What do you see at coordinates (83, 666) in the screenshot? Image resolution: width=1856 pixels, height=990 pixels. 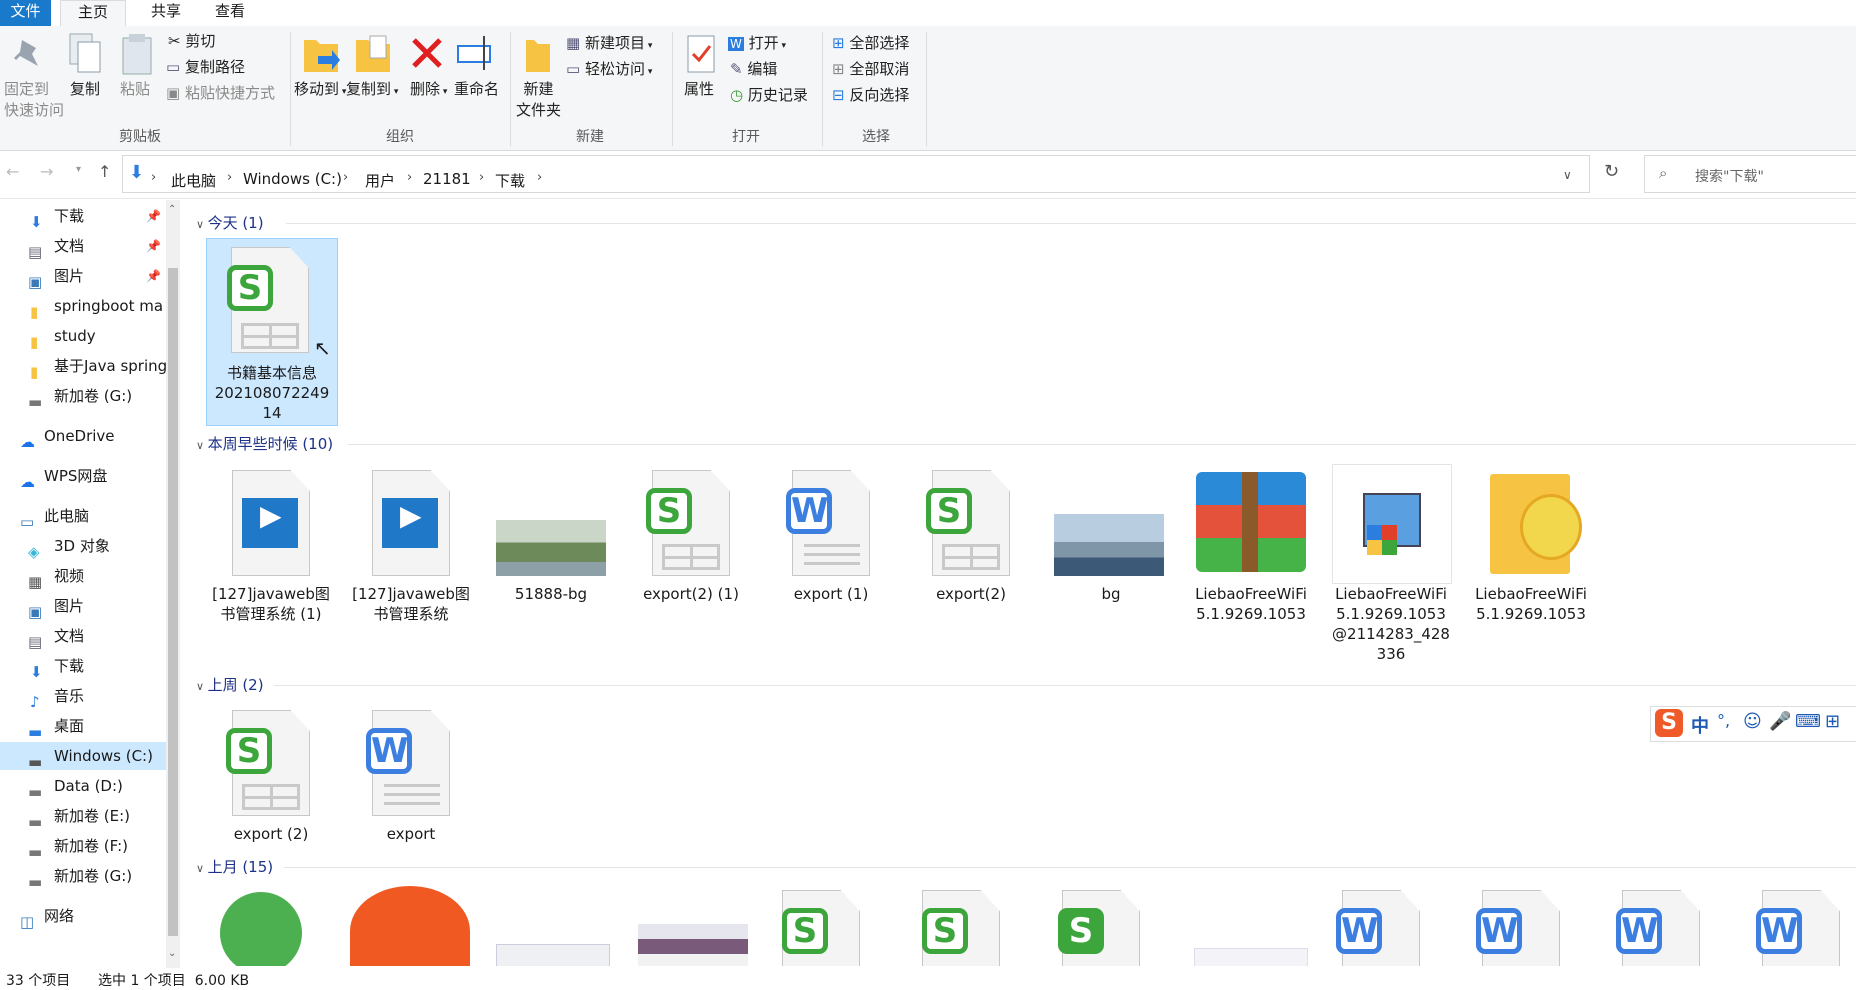 I see `nav-item-downloads-pc: ⬇ 下载` at bounding box center [83, 666].